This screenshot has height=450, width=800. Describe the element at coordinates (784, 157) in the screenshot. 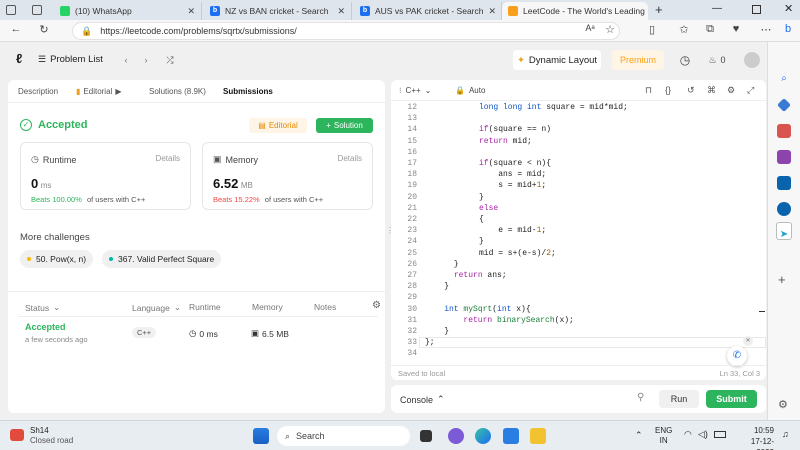

I see `games-icon` at that location.